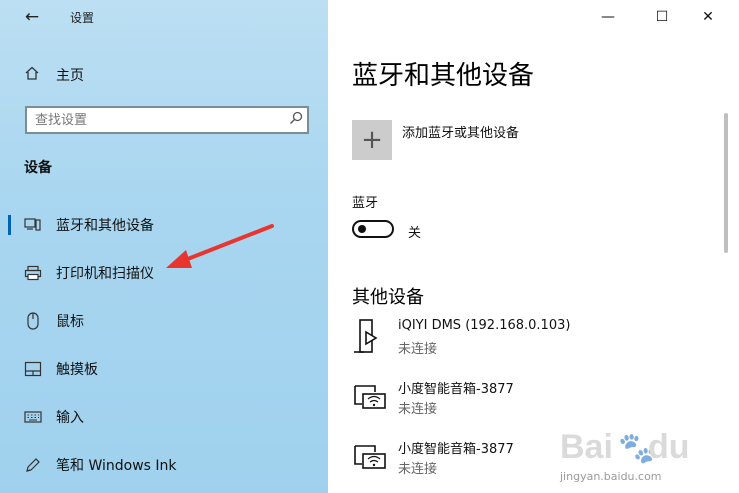 Image resolution: width=739 pixels, height=493 pixels. Describe the element at coordinates (164, 369) in the screenshot. I see `sidebar-item-touchpad: 触摸板` at that location.